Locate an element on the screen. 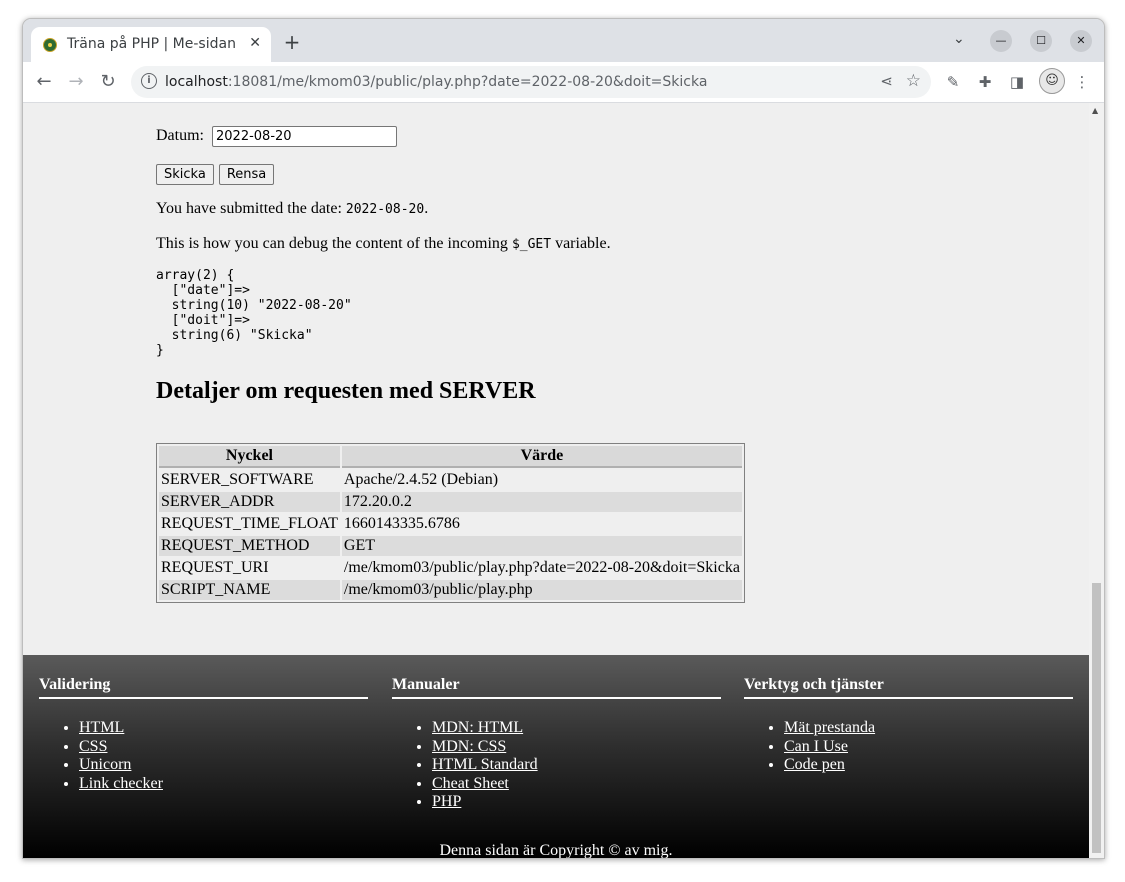  footer-column-title: Verktyg och tjänster is located at coordinates (908, 687).